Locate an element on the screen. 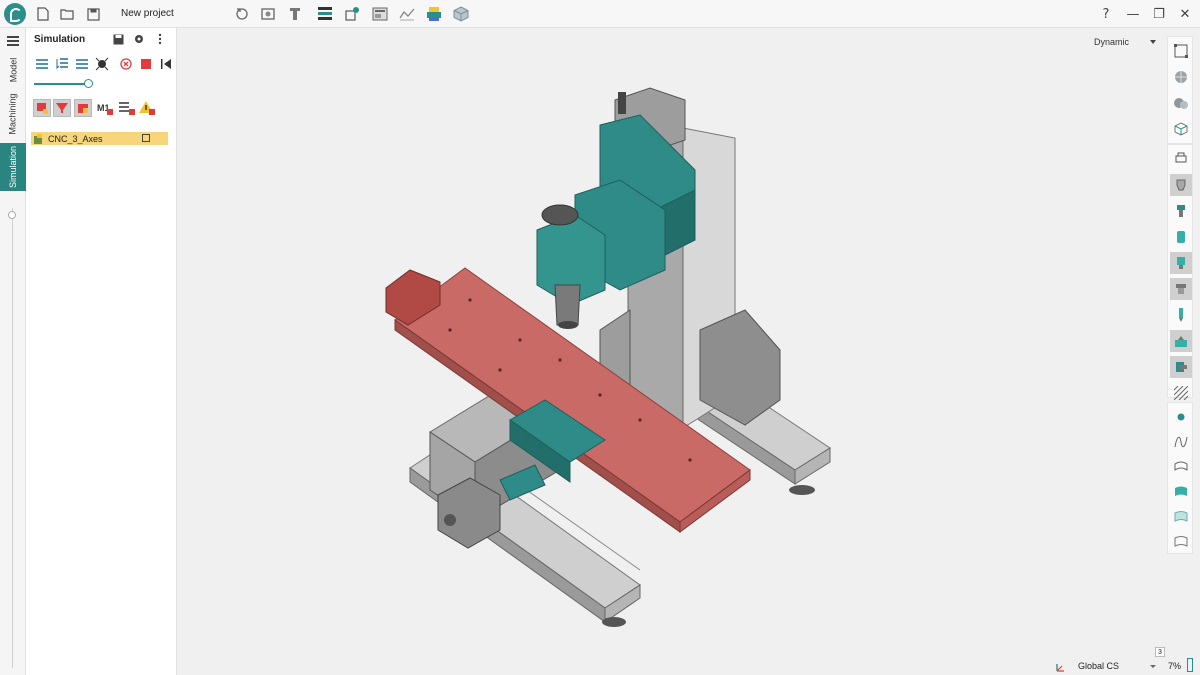 Image resolution: width=1200 pixels, height=675 pixels. stock-part-icon is located at coordinates (1181, 237).